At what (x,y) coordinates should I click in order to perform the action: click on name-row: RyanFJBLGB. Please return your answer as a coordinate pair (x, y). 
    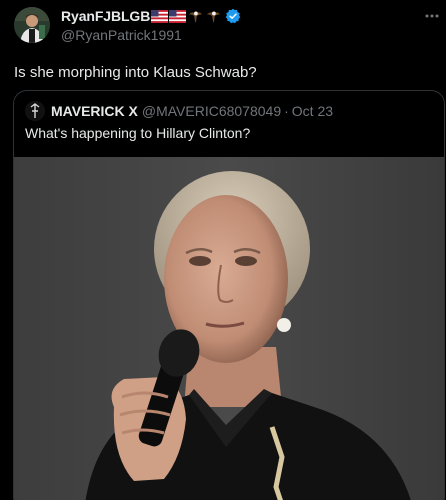
    Looking at the image, I should click on (238, 16).